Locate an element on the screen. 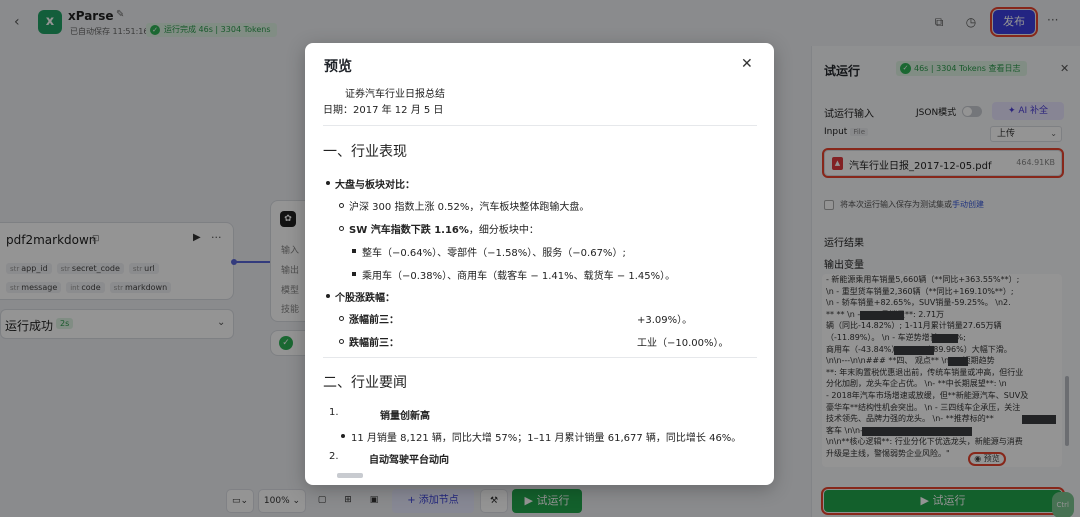 The image size is (1080, 517). list-number: 1. is located at coordinates (334, 412).